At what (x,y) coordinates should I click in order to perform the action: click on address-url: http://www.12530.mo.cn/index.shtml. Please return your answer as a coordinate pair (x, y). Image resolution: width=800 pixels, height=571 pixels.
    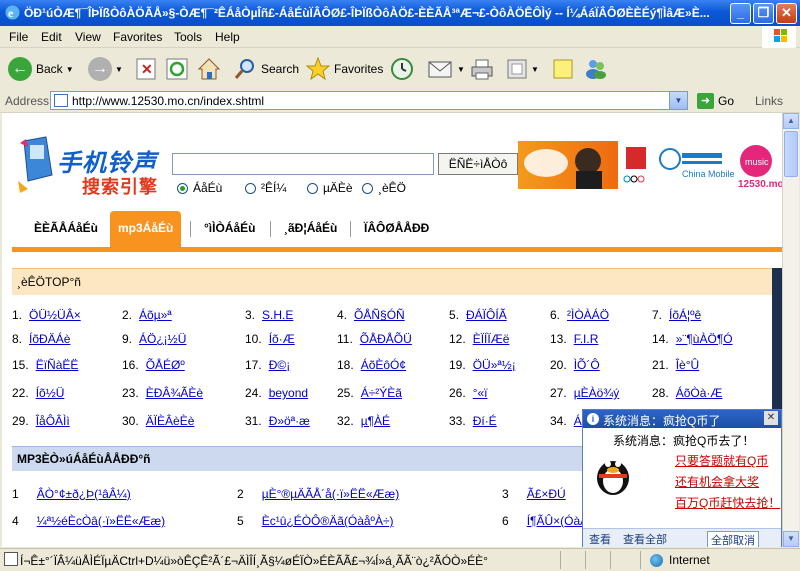
    Looking at the image, I should click on (168, 101).